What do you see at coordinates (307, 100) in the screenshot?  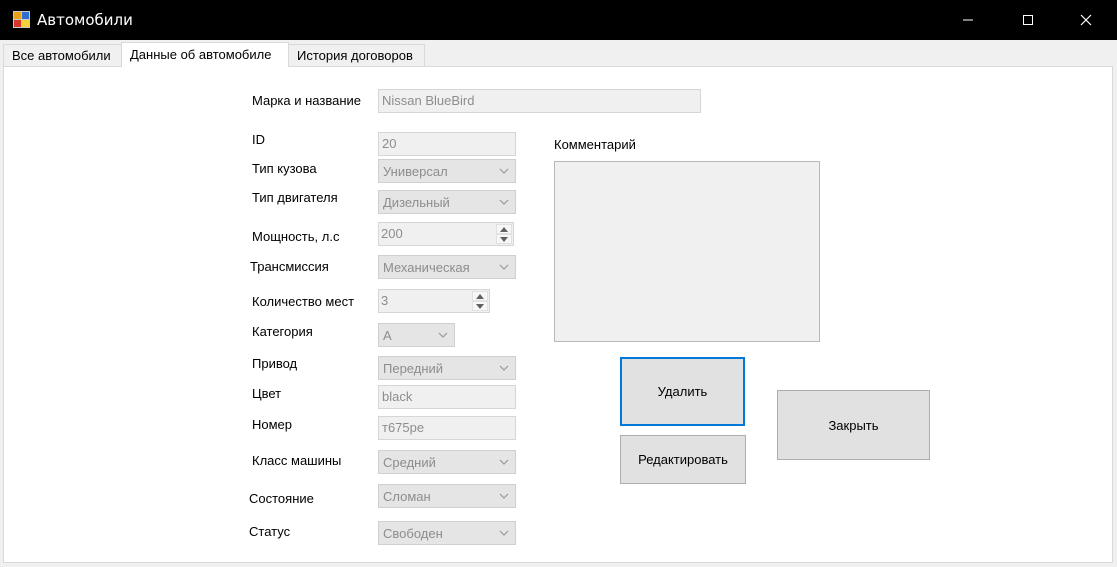 I see `name-label: Марка и название` at bounding box center [307, 100].